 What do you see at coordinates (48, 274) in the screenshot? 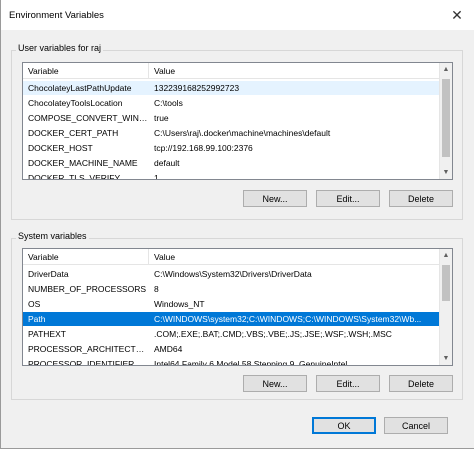
I see `row-variable: DriverData` at bounding box center [48, 274].